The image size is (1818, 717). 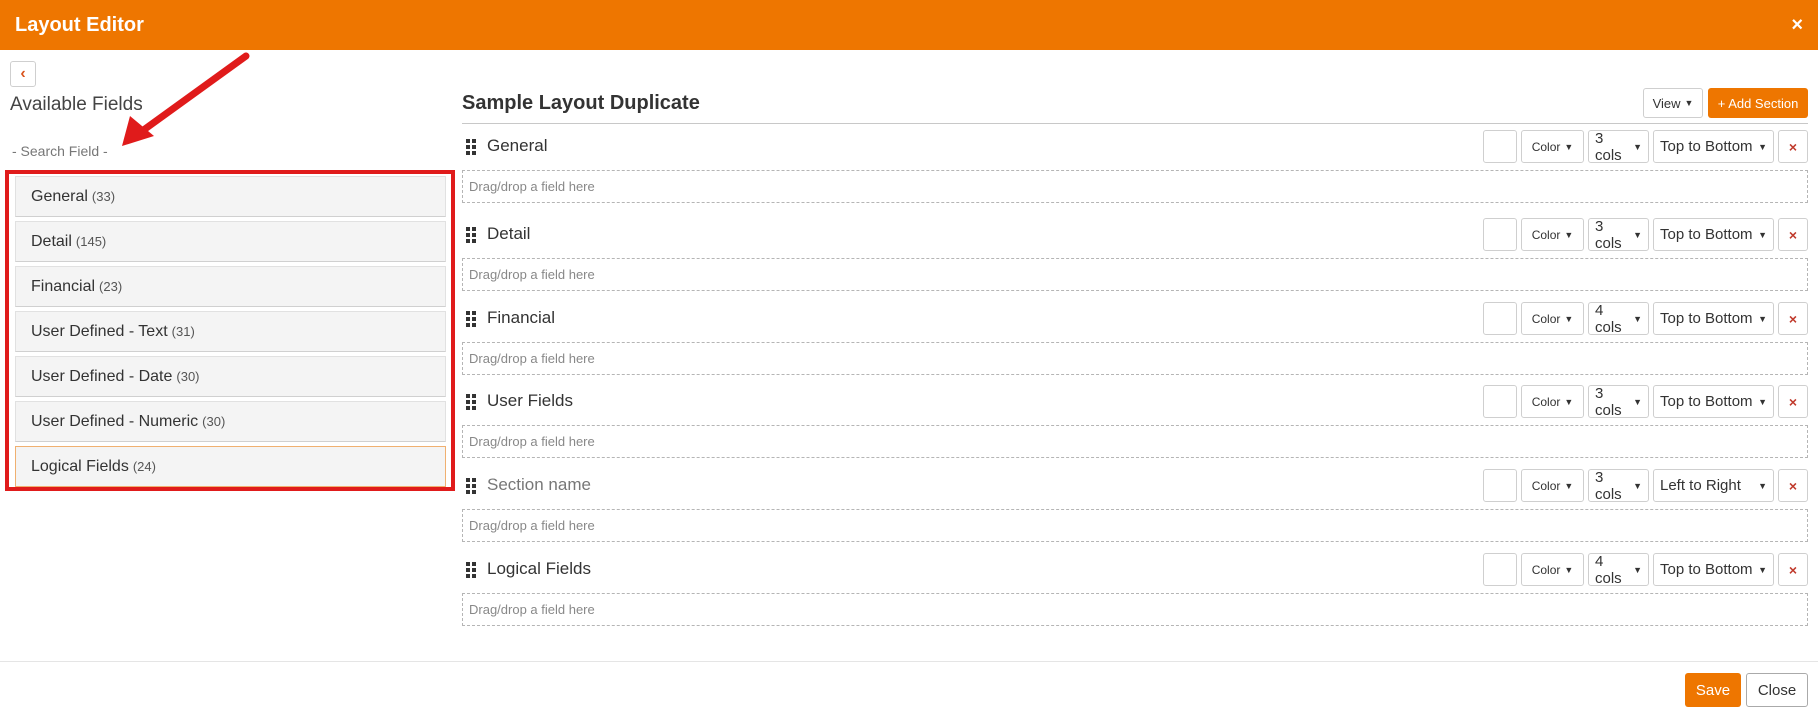 What do you see at coordinates (186, 99) in the screenshot?
I see `annotation-arrow-icon` at bounding box center [186, 99].